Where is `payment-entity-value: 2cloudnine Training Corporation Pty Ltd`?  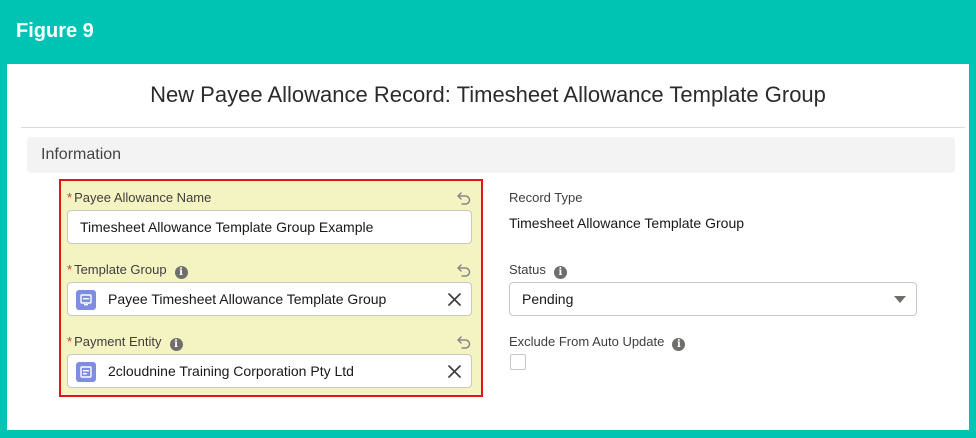 payment-entity-value: 2cloudnine Training Corporation Pty Ltd is located at coordinates (231, 371).